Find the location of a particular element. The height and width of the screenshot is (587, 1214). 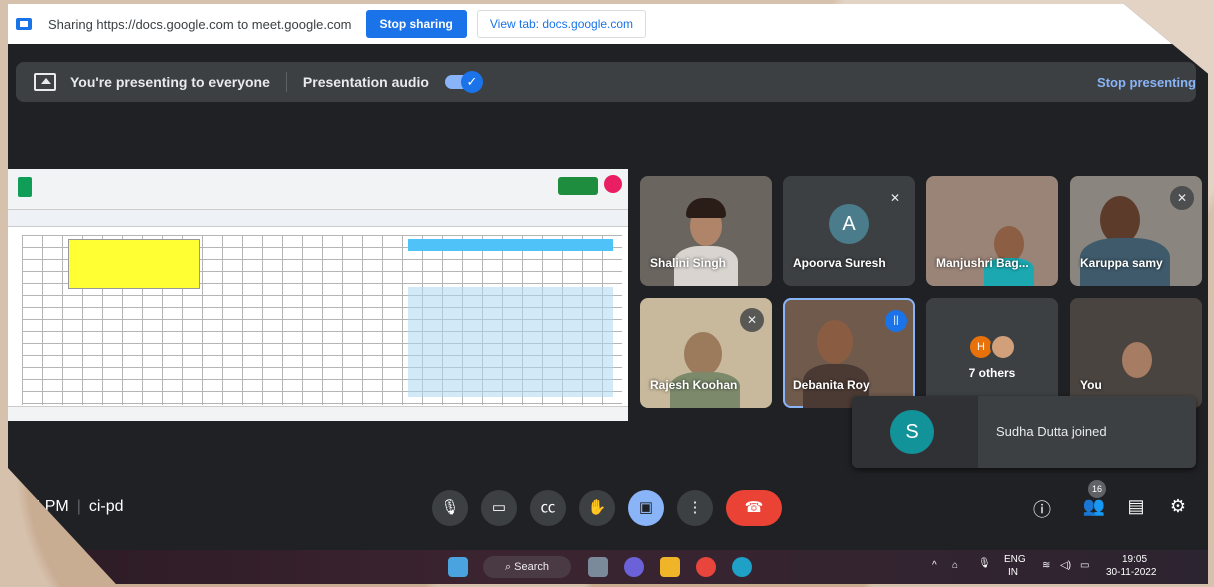

stop-sharing-button: Stop sharing is located at coordinates (416, 24).